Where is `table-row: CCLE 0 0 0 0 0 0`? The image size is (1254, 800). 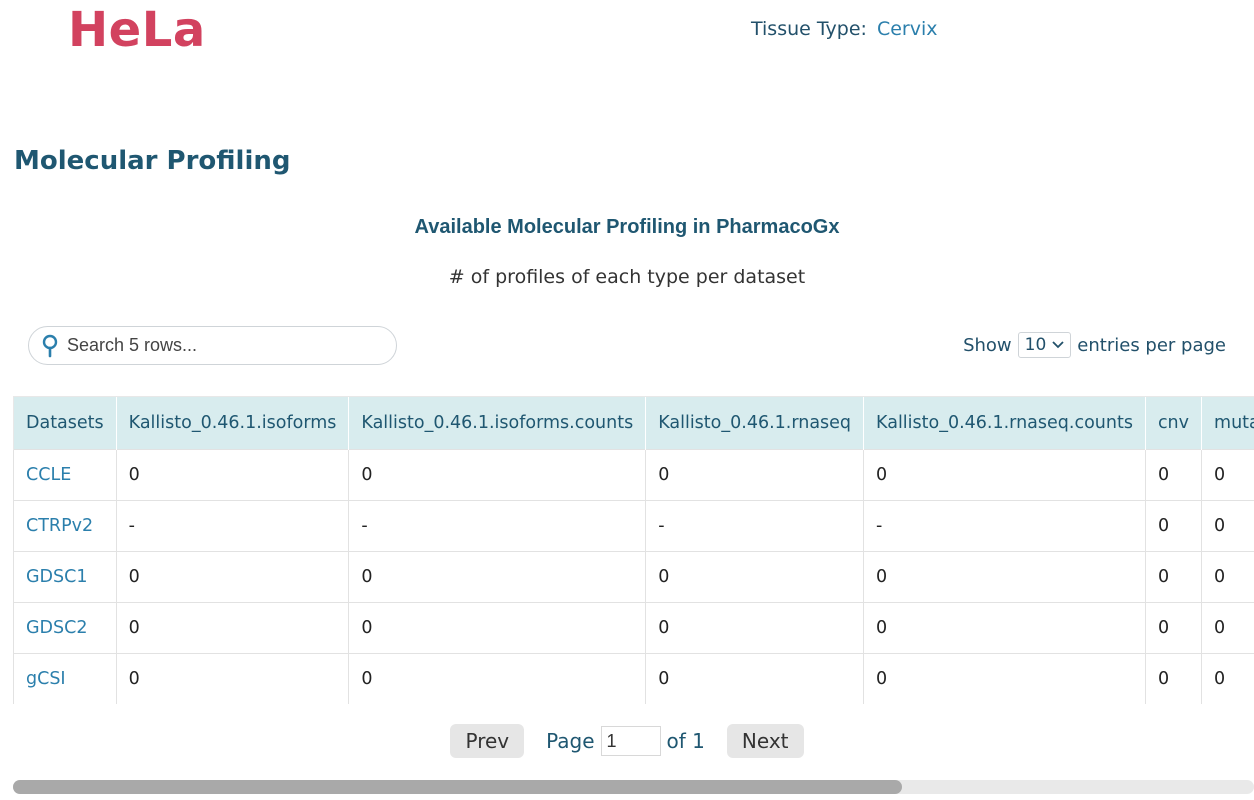 table-row: CCLE 0 0 0 0 0 0 is located at coordinates (633, 475).